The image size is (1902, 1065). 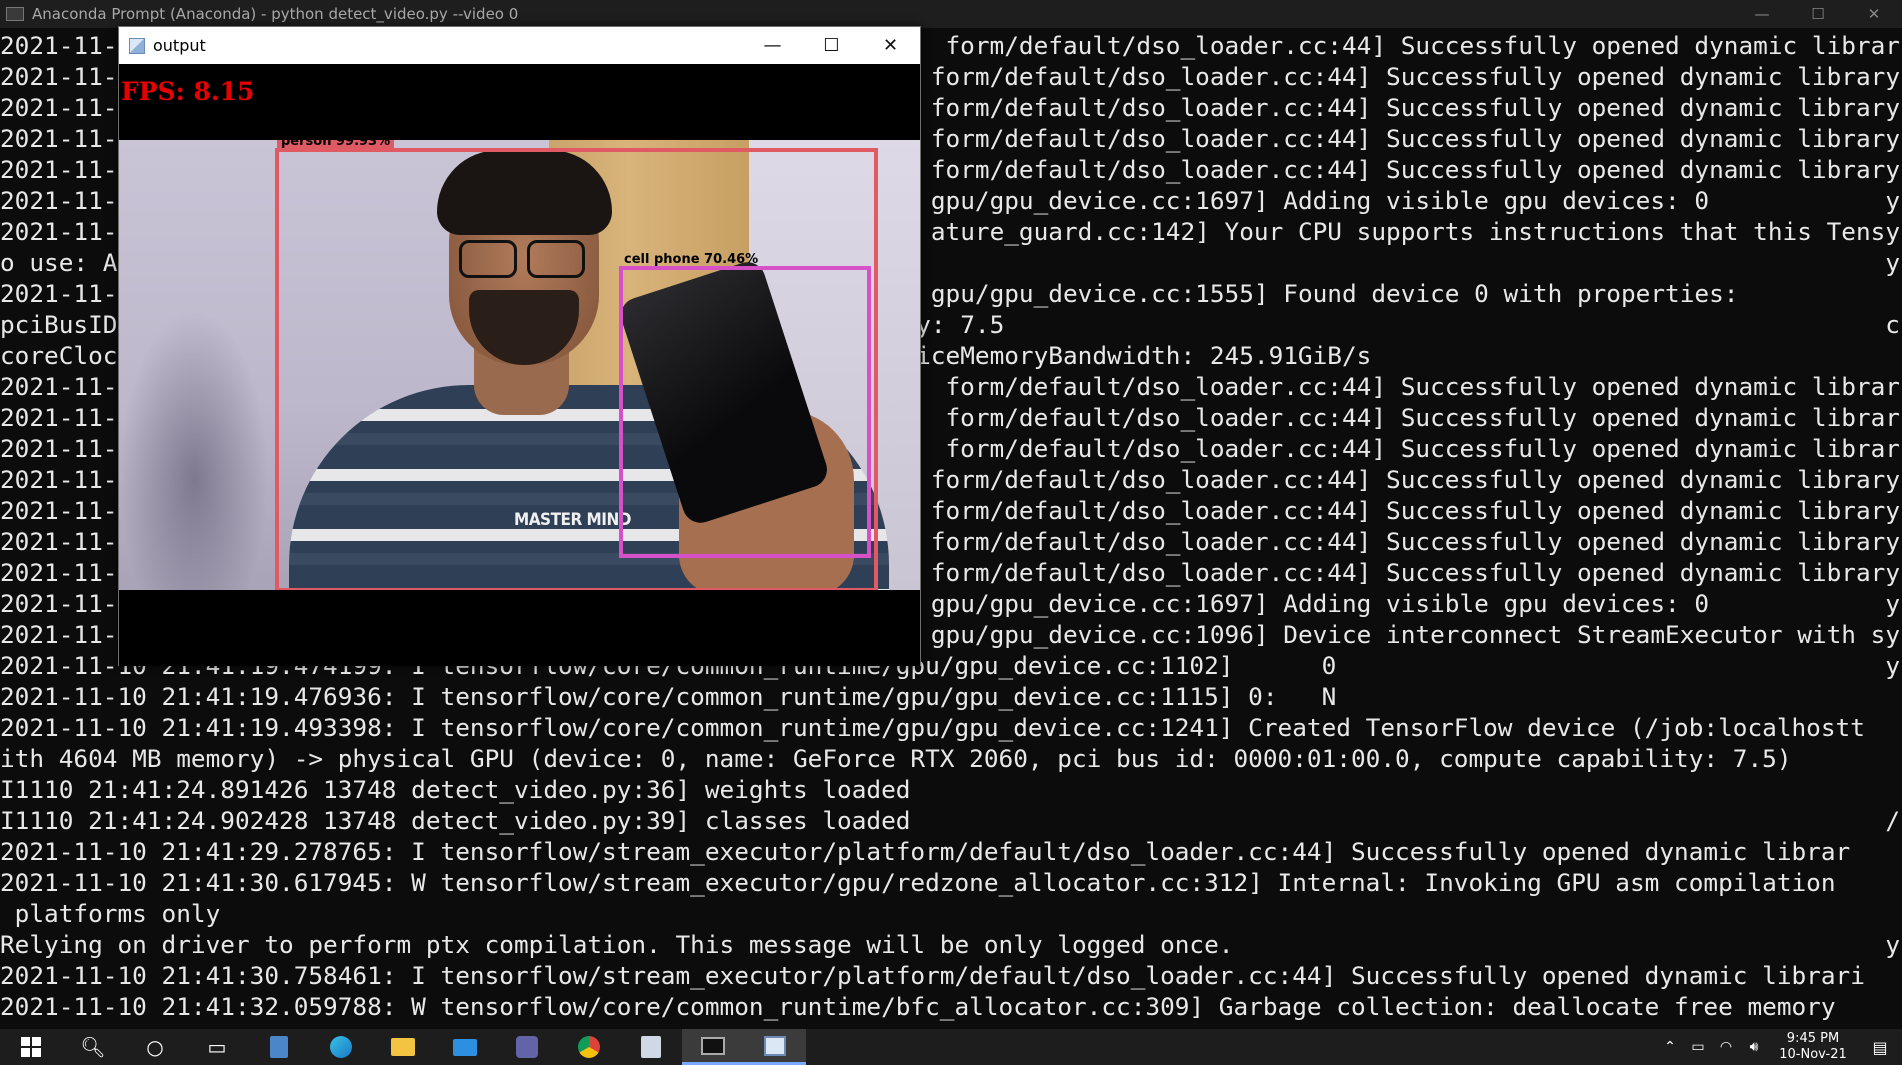 I want to click on cell-phone-detection-label: cell phone 70.46%, so click(x=691, y=259).